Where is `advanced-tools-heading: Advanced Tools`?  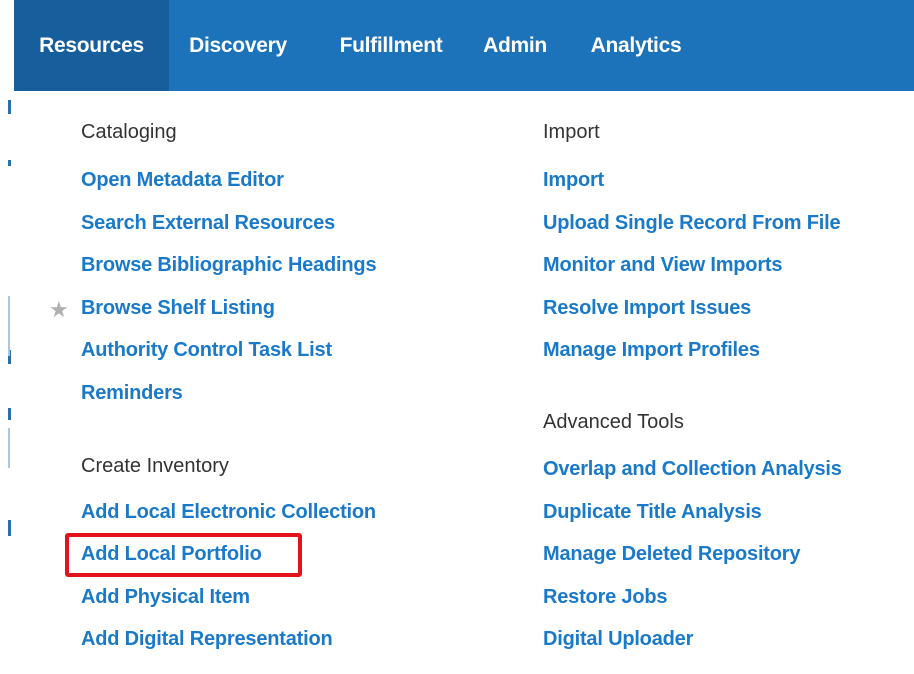 advanced-tools-heading: Advanced Tools is located at coordinates (613, 422).